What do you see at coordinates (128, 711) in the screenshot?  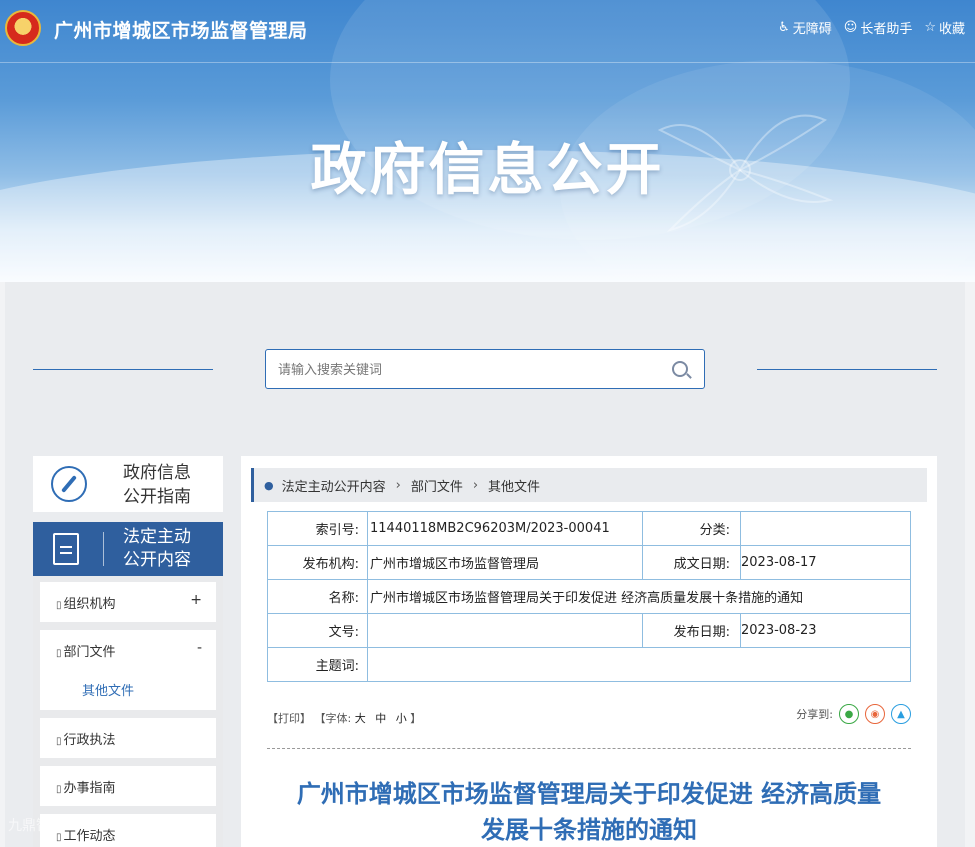 I see `sidebar-list: 组织机构 + 部门文件 - 其他文件 行政执法 办事指南 工作动态` at bounding box center [128, 711].